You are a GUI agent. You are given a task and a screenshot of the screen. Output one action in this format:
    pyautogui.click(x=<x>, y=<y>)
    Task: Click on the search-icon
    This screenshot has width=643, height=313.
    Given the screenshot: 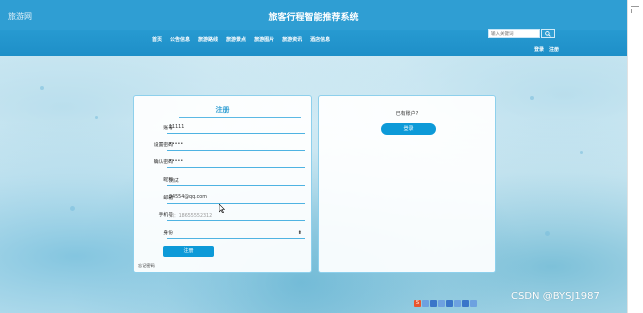 What is the action you would take?
    pyautogui.click(x=548, y=33)
    